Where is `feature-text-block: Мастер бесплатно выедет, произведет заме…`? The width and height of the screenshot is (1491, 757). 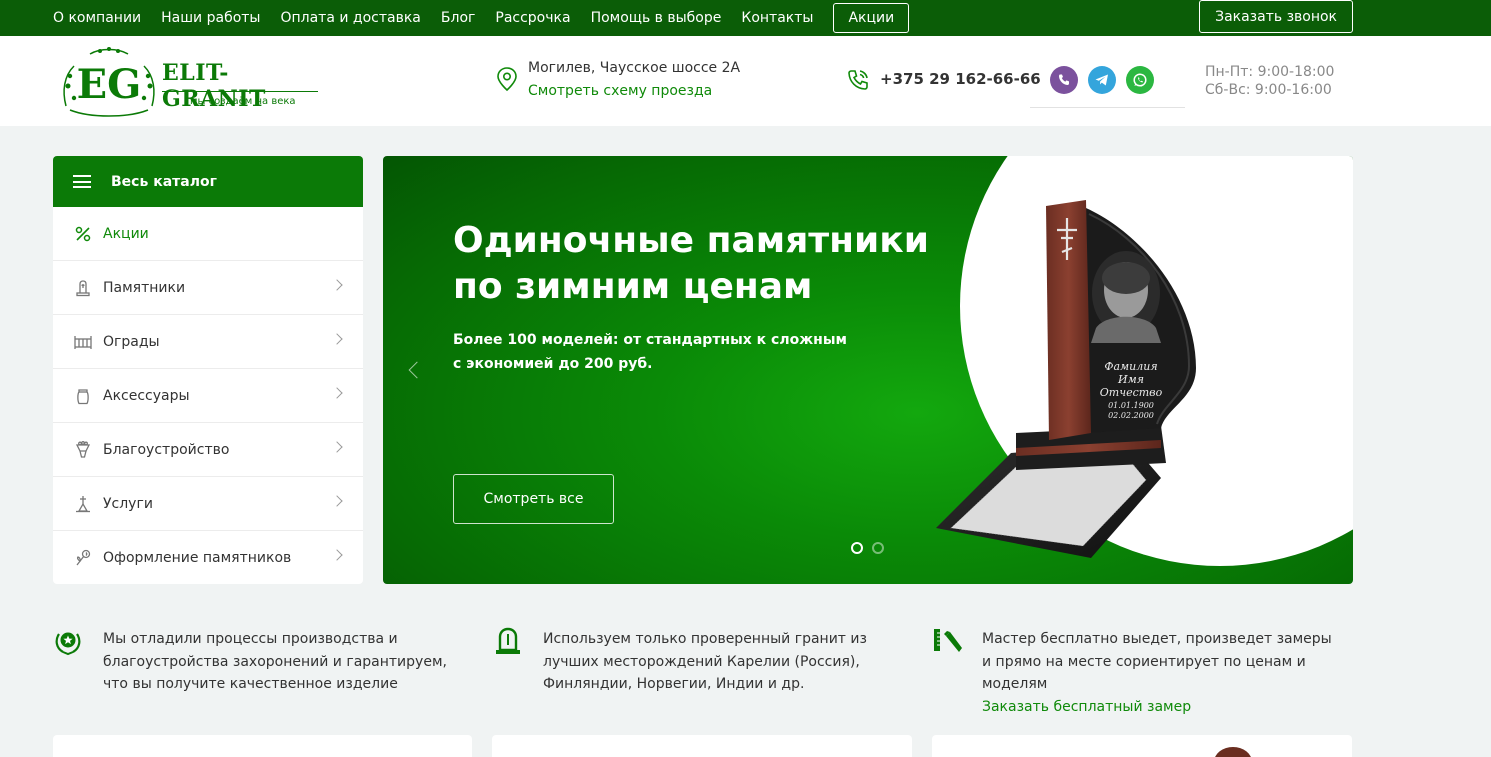
feature-text-block: Мастер бесплатно выедет, произведет заме… is located at coordinates (1157, 673).